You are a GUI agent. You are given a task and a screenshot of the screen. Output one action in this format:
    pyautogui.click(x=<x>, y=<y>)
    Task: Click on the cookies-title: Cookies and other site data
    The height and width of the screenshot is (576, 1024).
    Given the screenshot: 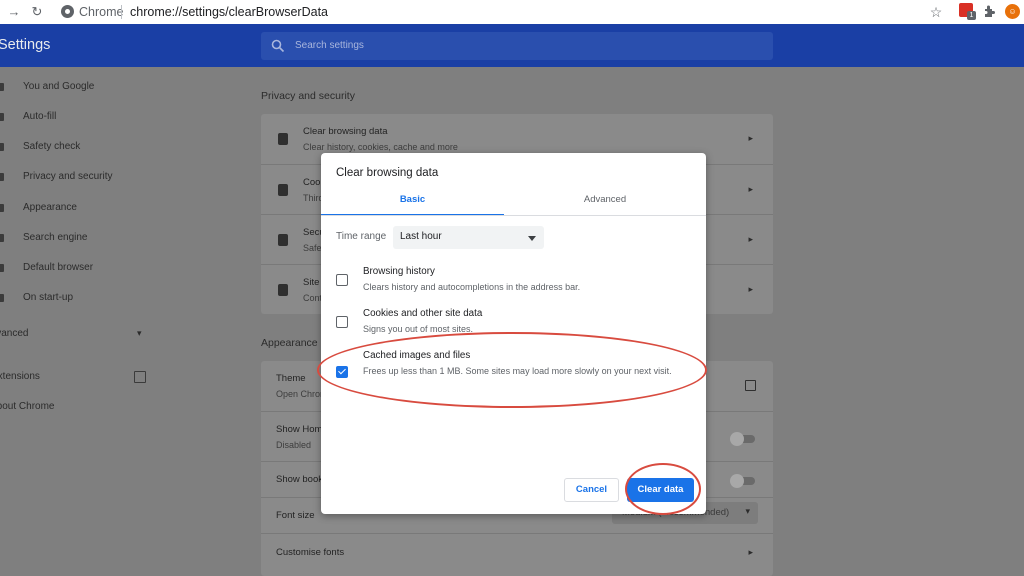 What is the action you would take?
    pyautogui.click(x=423, y=313)
    